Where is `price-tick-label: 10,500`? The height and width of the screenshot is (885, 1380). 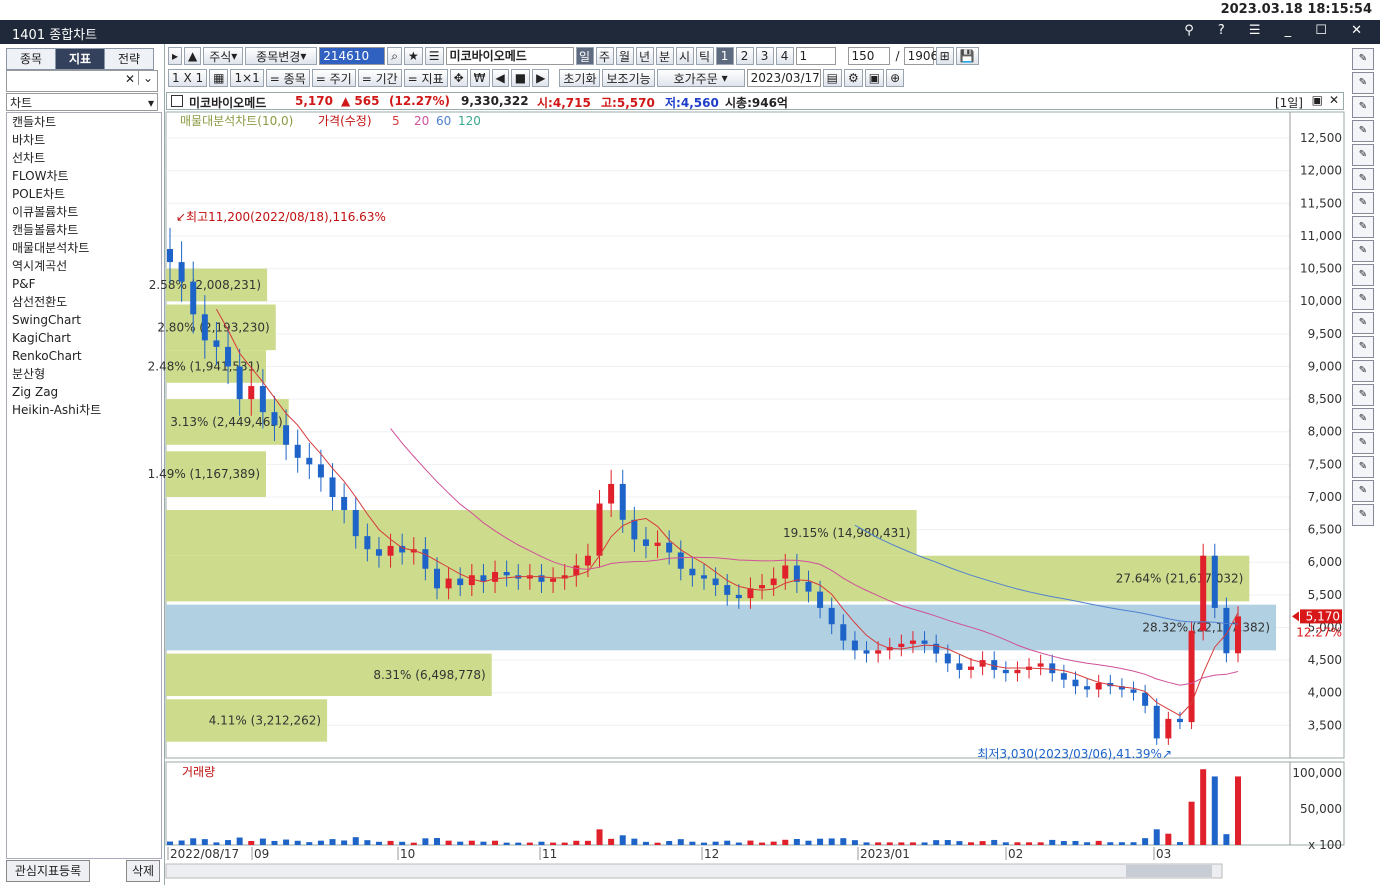 price-tick-label: 10,500 is located at coordinates (1321, 269).